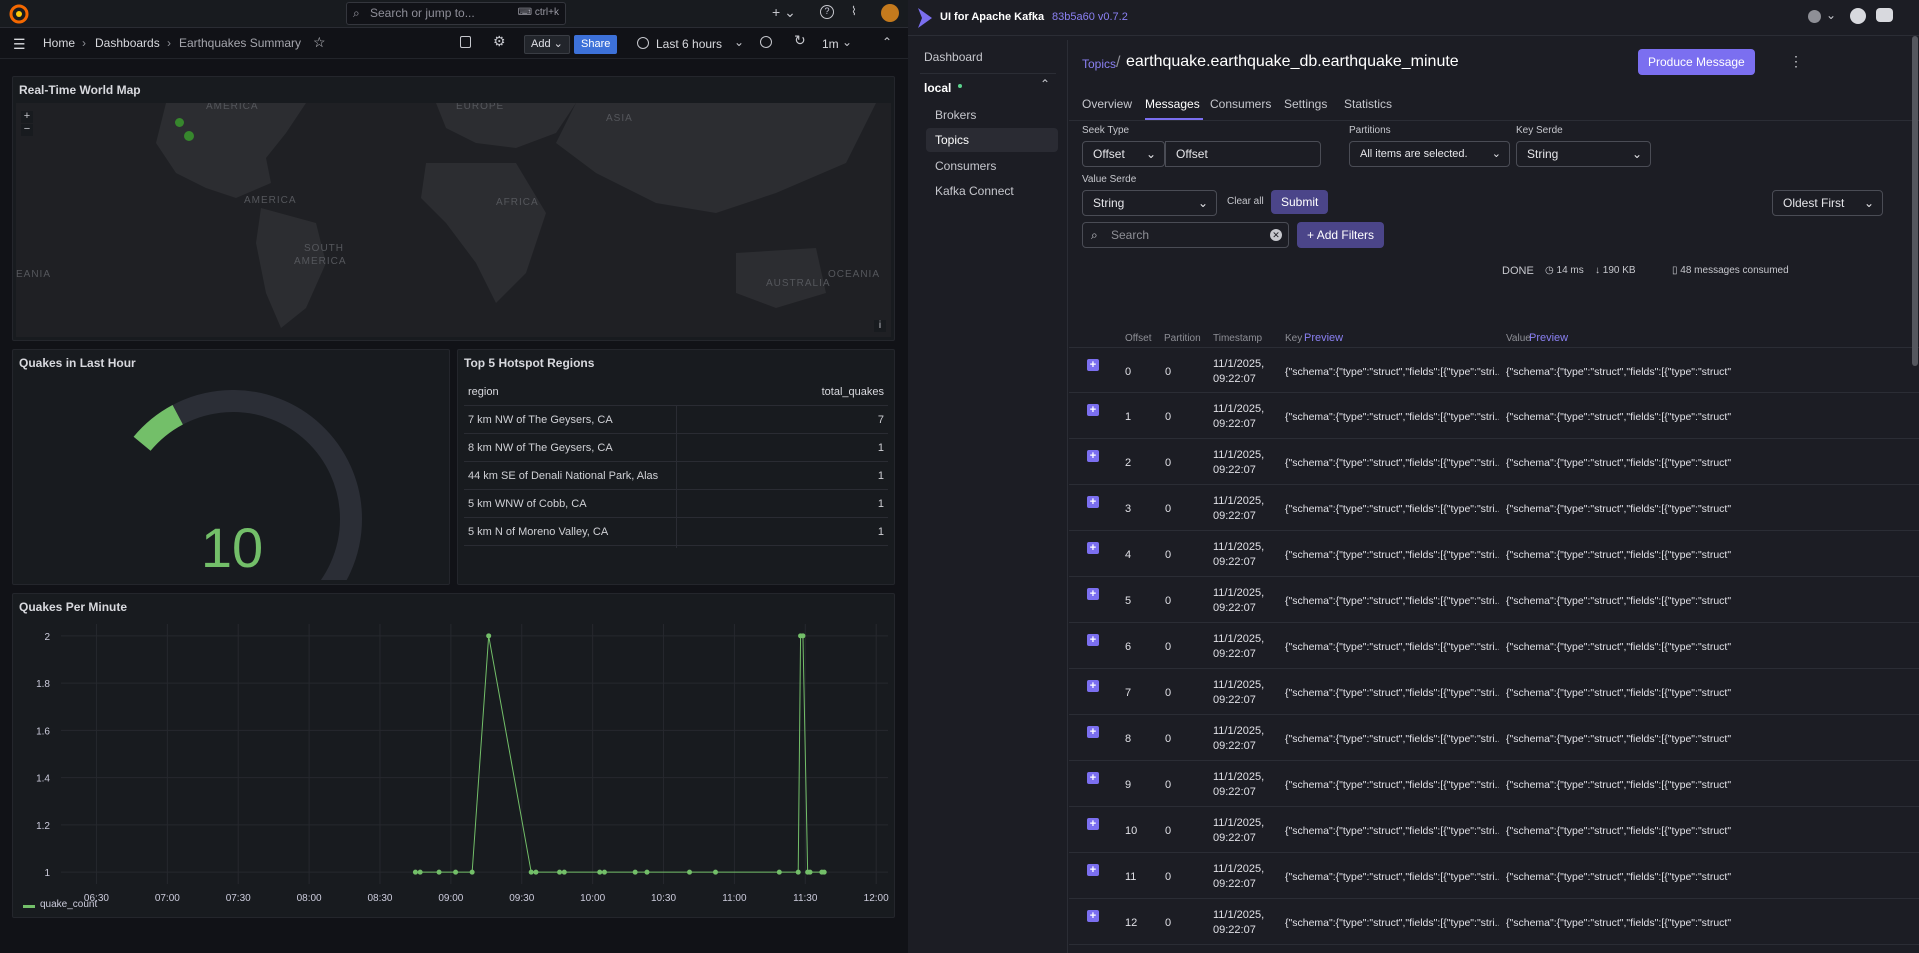  What do you see at coordinates (127, 43) in the screenshot?
I see `breadcrumb-dashboards: Dashboards` at bounding box center [127, 43].